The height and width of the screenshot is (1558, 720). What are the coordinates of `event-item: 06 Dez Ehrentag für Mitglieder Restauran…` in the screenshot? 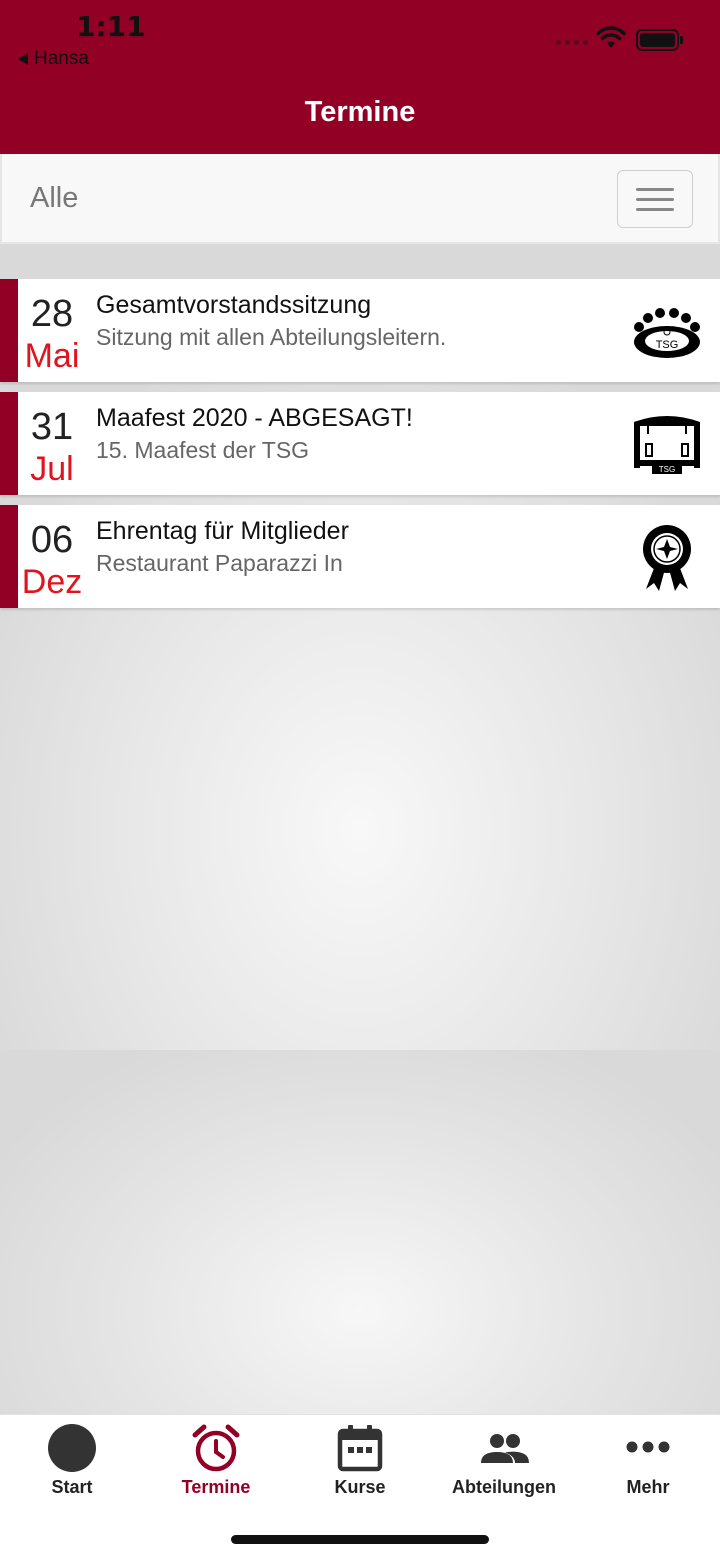 It's located at (360, 556).